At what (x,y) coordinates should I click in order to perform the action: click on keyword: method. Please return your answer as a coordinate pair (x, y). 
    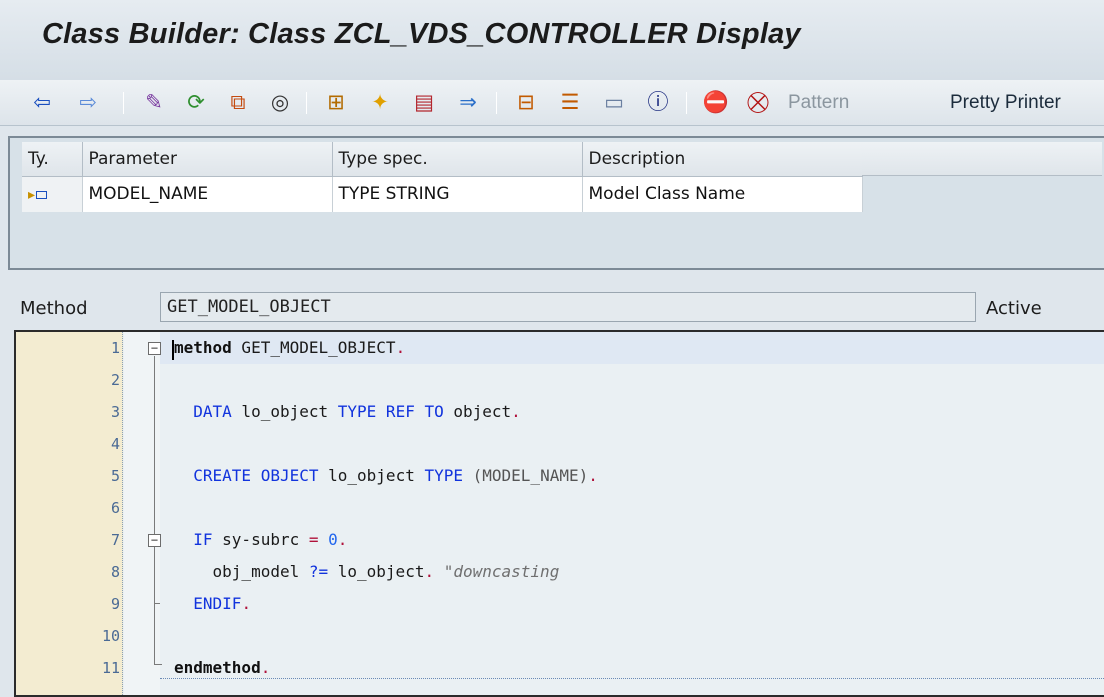
    Looking at the image, I should click on (203, 347).